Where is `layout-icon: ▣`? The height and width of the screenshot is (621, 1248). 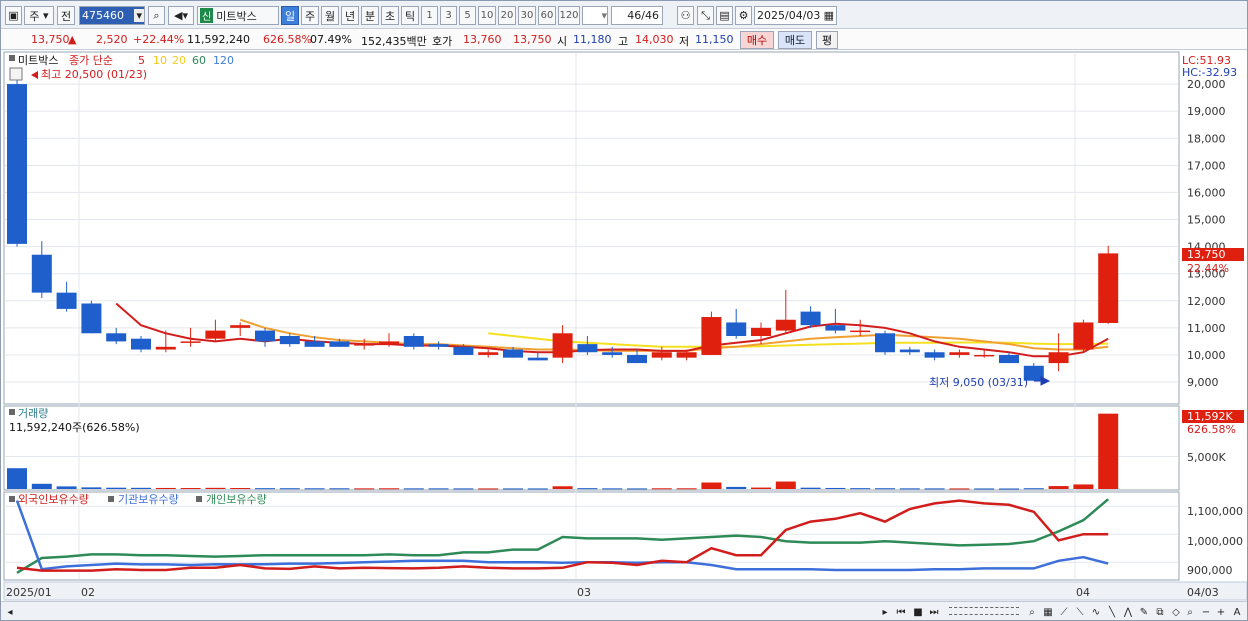 layout-icon: ▣ is located at coordinates (13, 15).